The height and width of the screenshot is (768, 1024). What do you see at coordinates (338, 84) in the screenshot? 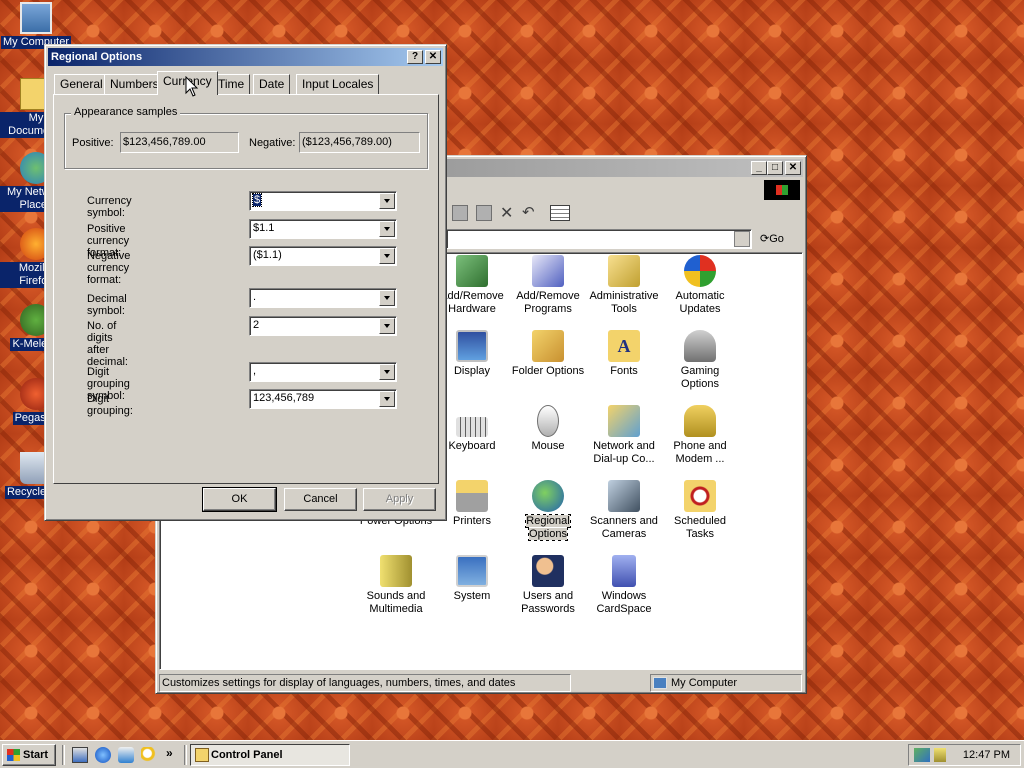
I see `tab-input-locales: Input Locales` at bounding box center [338, 84].